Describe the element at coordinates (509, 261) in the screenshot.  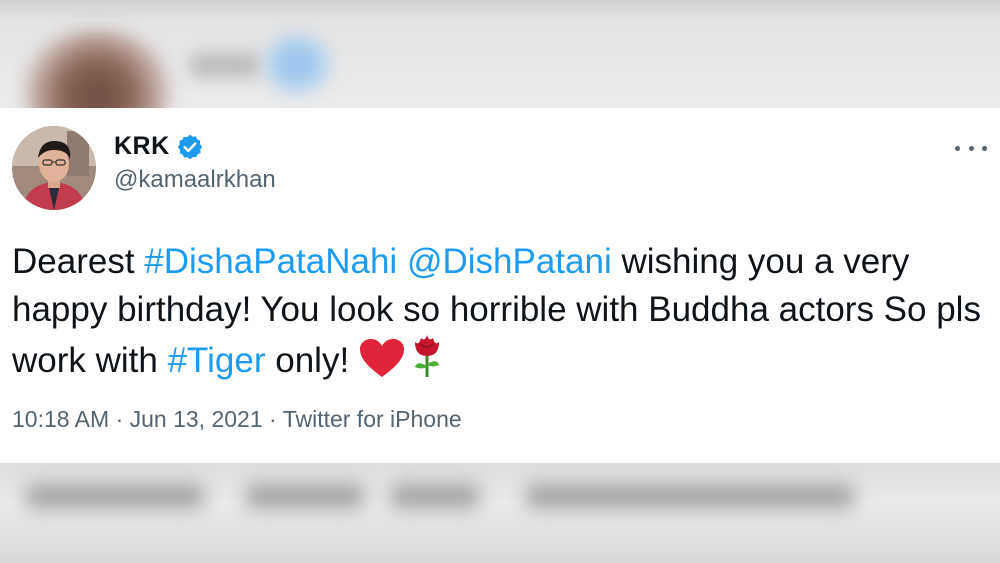
I see `mention-link: @DishPatani` at that location.